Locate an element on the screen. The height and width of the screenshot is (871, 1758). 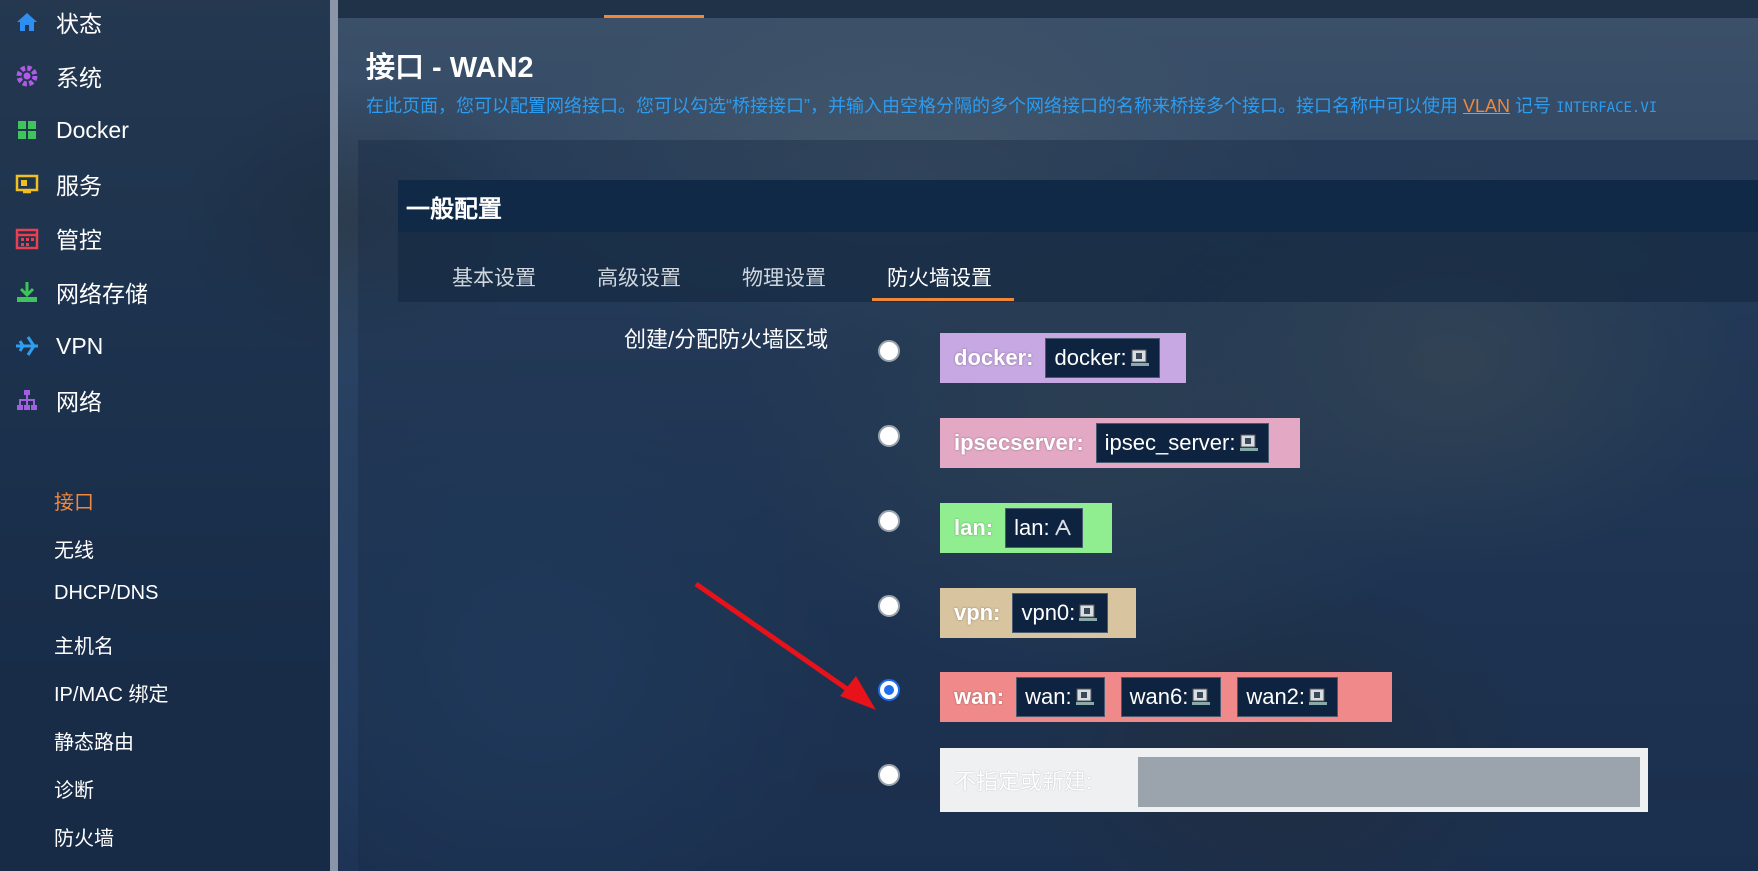
zone-lan: lan: lan: is located at coordinates (1026, 528).